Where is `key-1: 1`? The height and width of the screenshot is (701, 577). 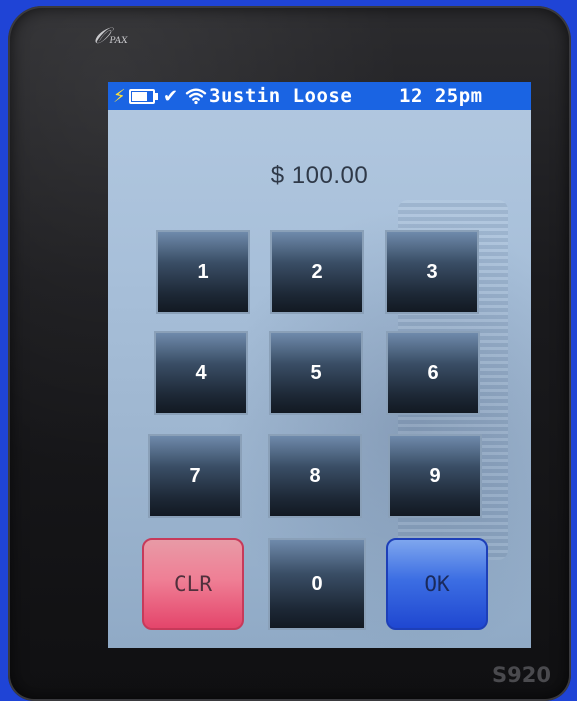 key-1: 1 is located at coordinates (203, 272).